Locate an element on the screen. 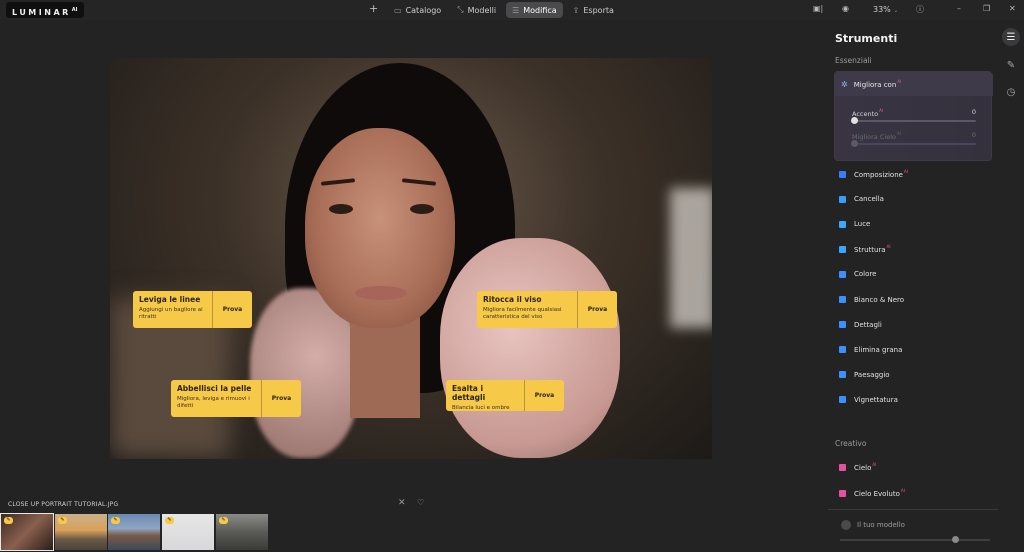 The height and width of the screenshot is (552, 1024). tool-cancella: Cancella is located at coordinates (861, 199).